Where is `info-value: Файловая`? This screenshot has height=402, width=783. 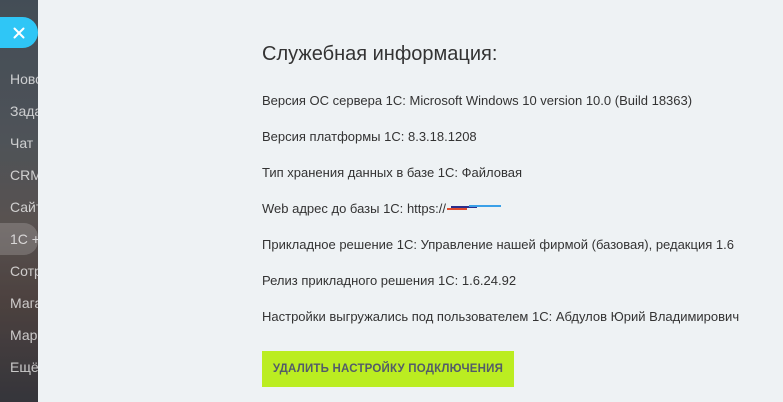 info-value: Файловая is located at coordinates (492, 172).